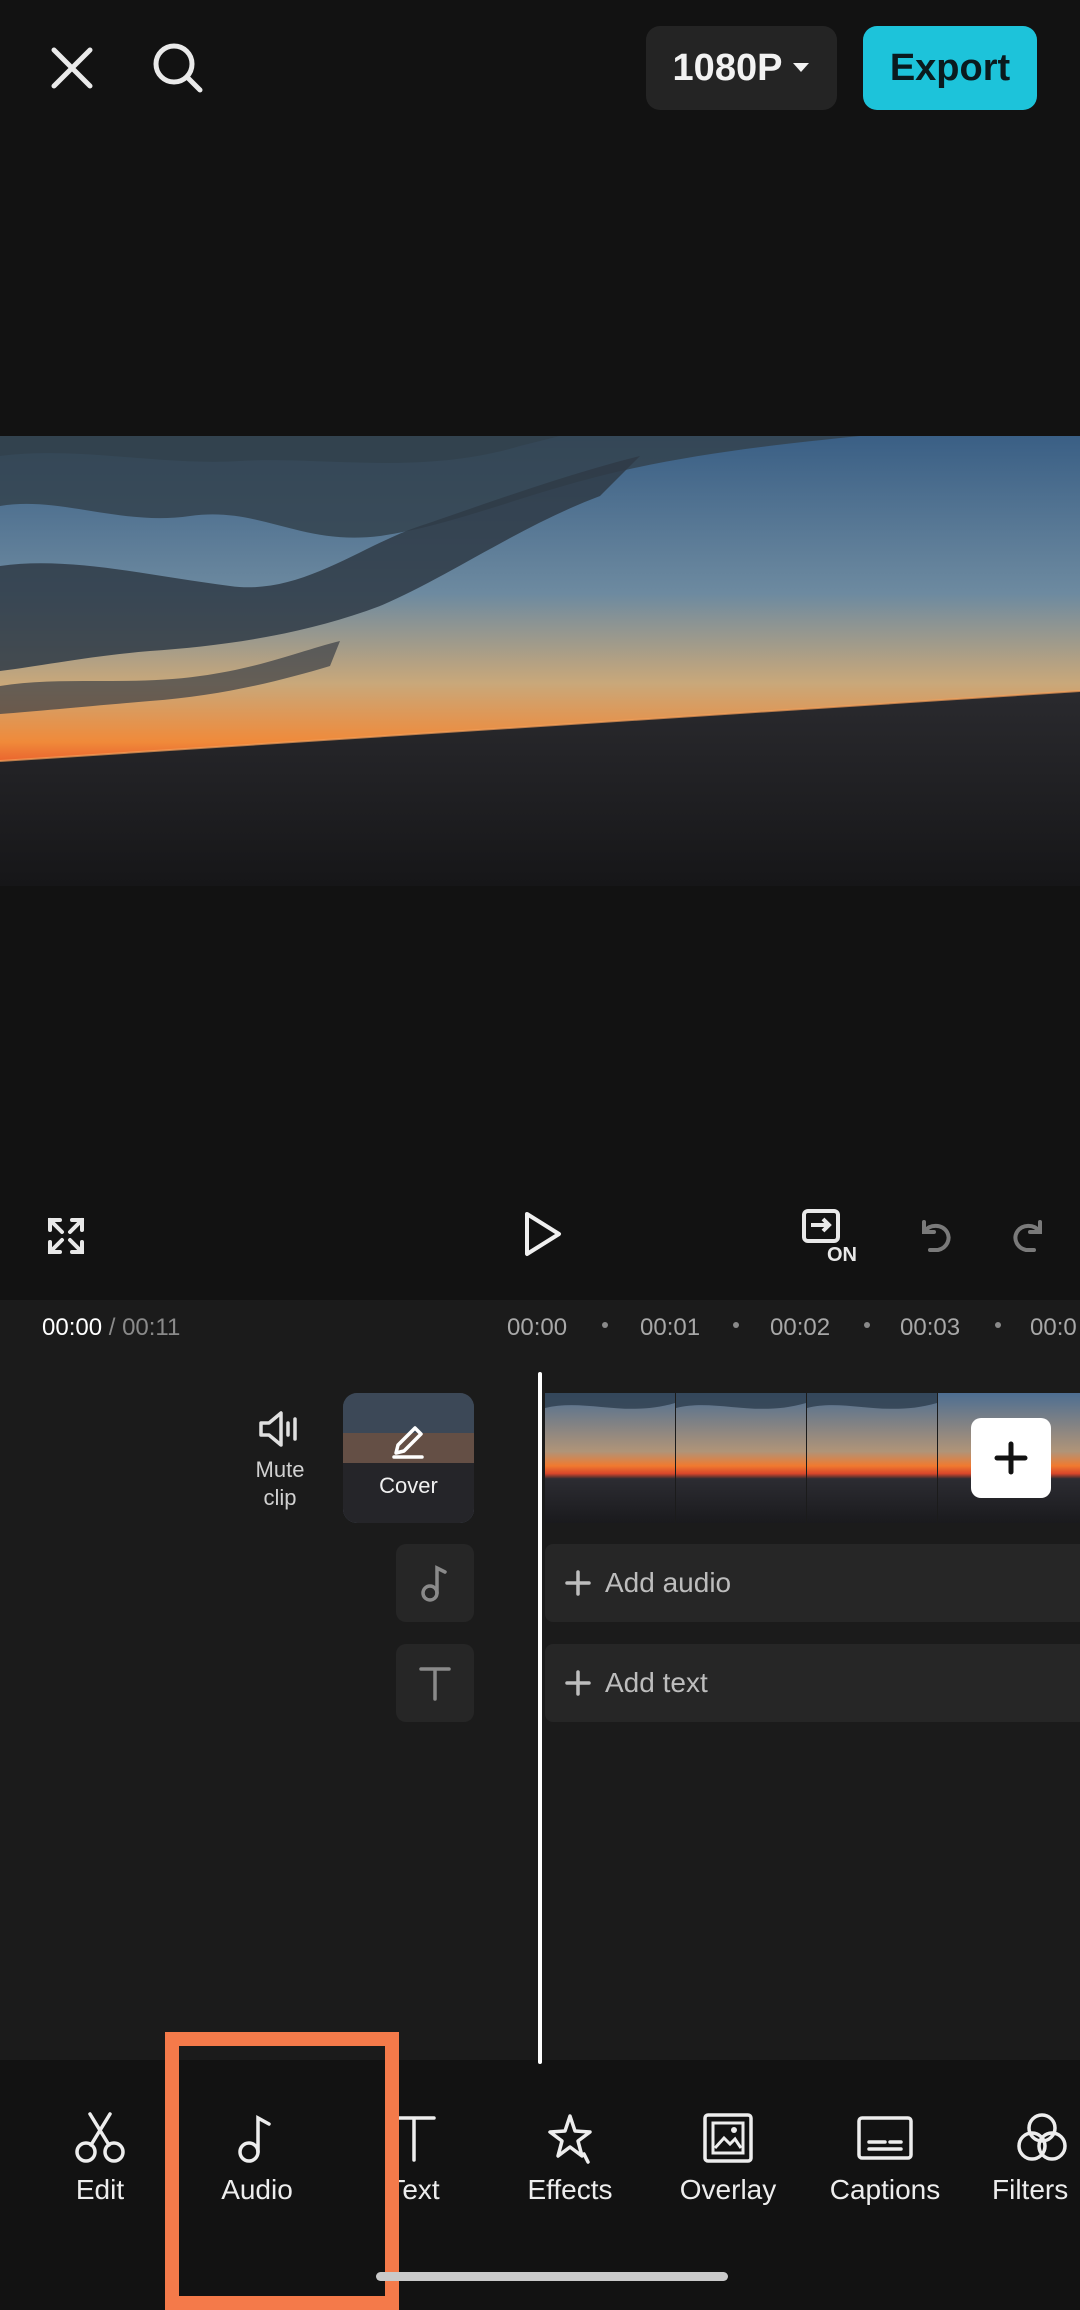 This screenshot has width=1080, height=2310. What do you see at coordinates (727, 67) in the screenshot?
I see `resolution-label: 1080P` at bounding box center [727, 67].